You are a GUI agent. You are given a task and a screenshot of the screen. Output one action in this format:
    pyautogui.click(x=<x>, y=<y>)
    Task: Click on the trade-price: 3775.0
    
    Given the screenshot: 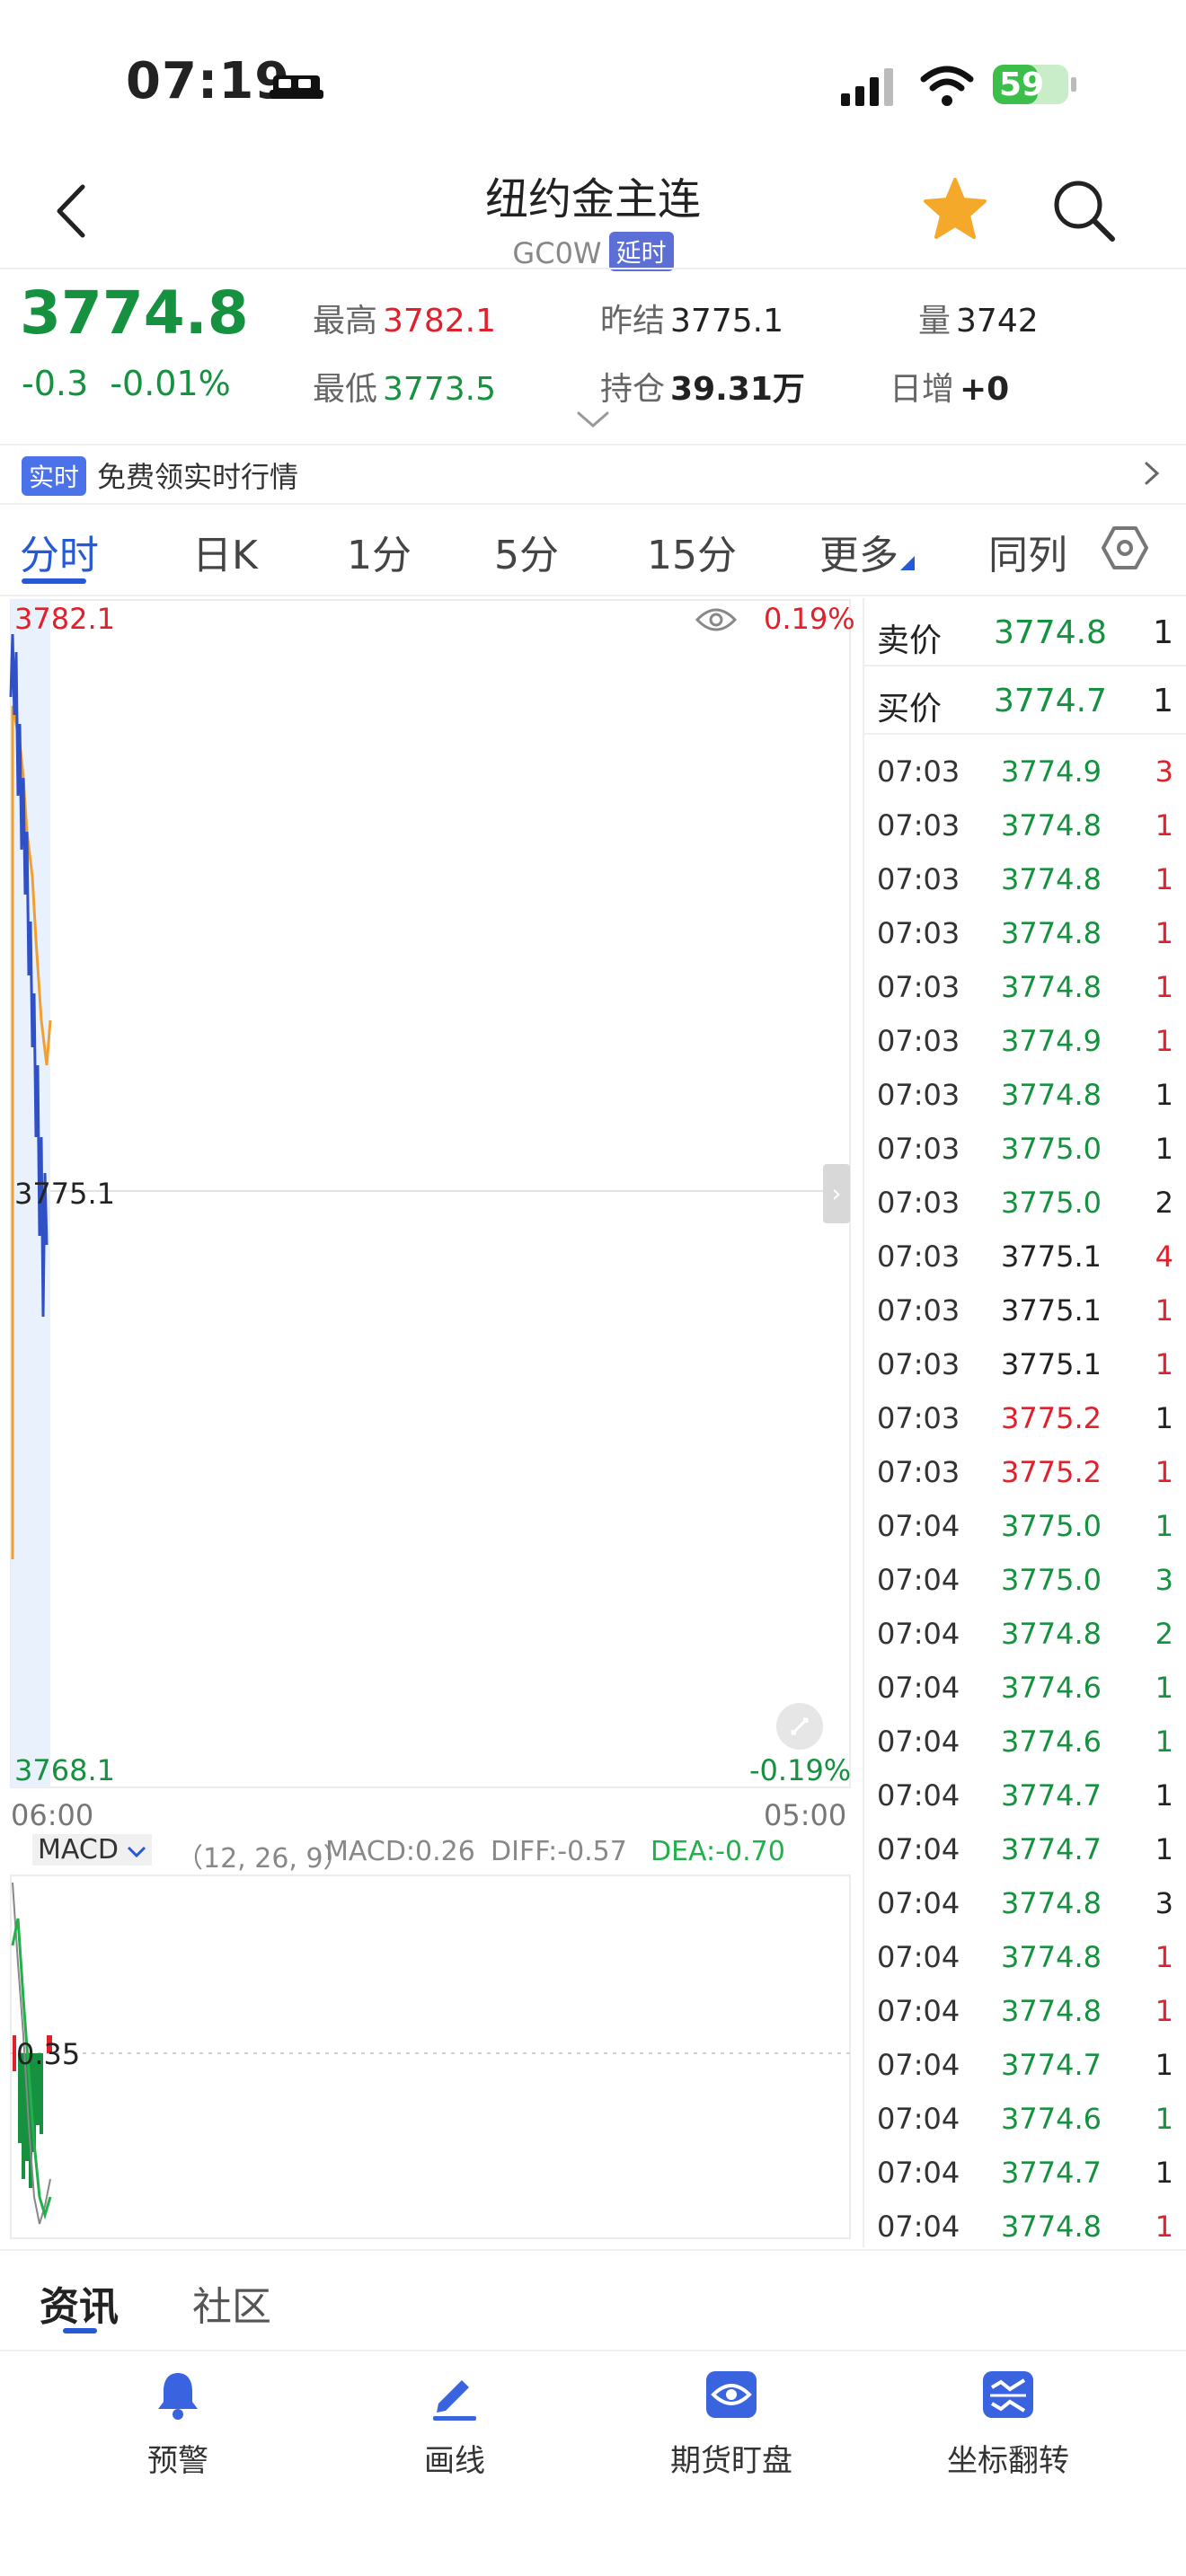 What is the action you would take?
    pyautogui.click(x=1051, y=1580)
    